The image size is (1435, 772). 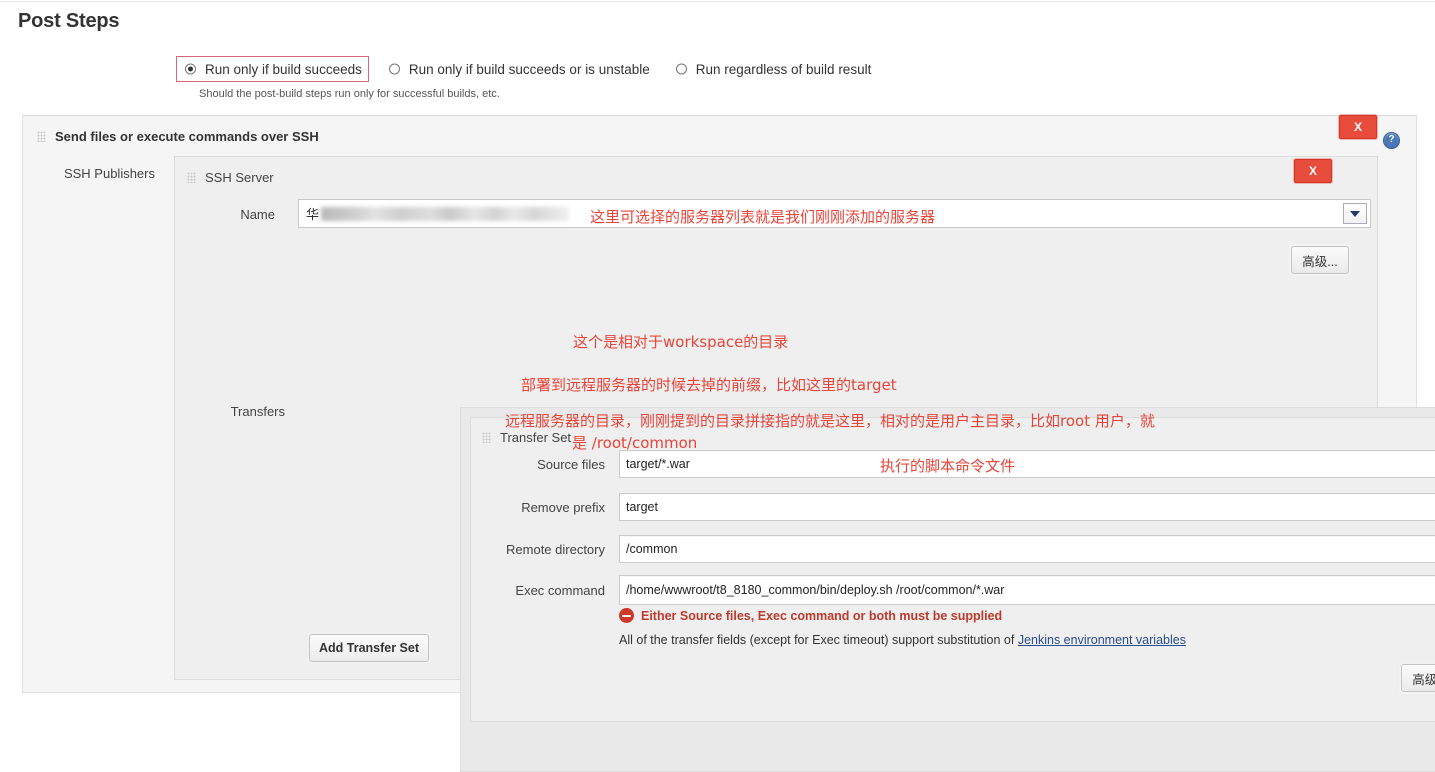 What do you see at coordinates (187, 136) in the screenshot?
I see `block-title-label: Send files or execute commands over SSH` at bounding box center [187, 136].